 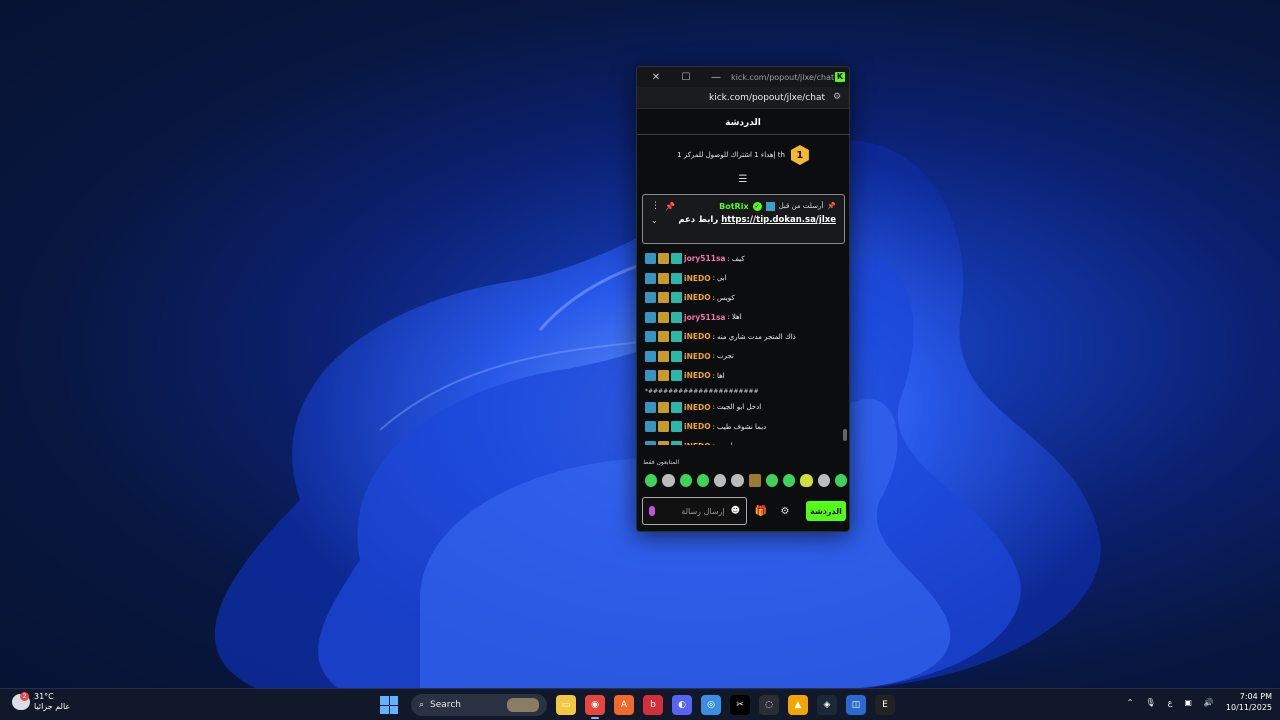 I want to click on verified-icon: ✓, so click(x=757, y=206).